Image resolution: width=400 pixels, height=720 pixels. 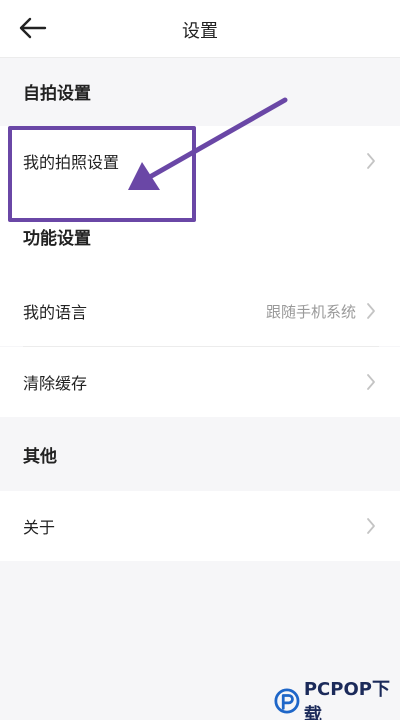 I want to click on annotation-arrow-icon, so click(x=208, y=143).